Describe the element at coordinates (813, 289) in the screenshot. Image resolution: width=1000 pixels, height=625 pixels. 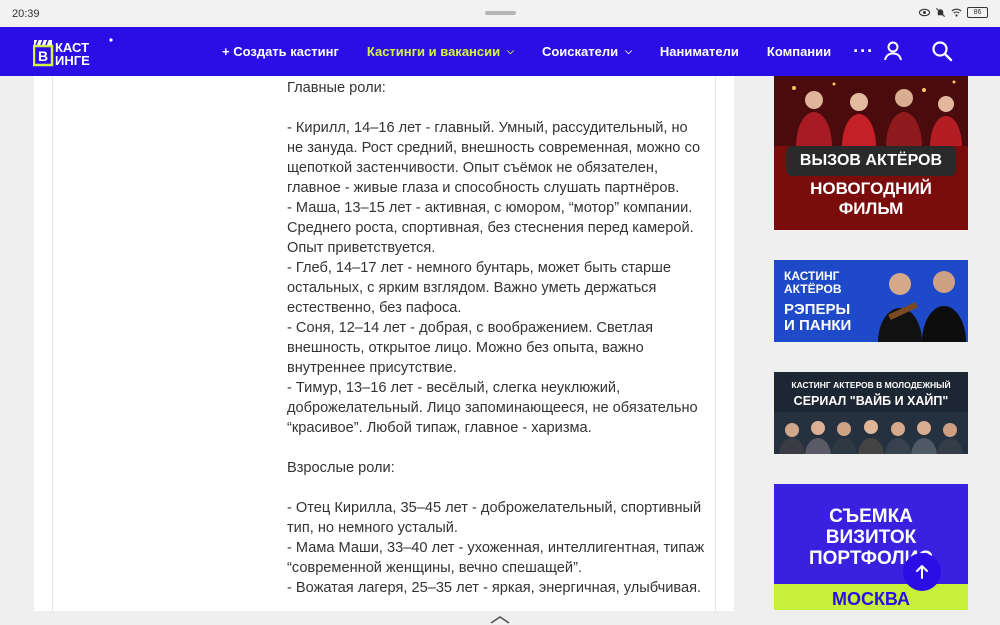
I see `ad-title-line: АКТЁРОВ` at that location.